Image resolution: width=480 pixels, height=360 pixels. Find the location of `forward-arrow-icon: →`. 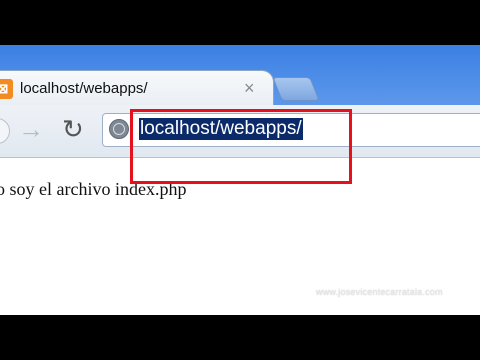

forward-arrow-icon: → is located at coordinates (31, 129).